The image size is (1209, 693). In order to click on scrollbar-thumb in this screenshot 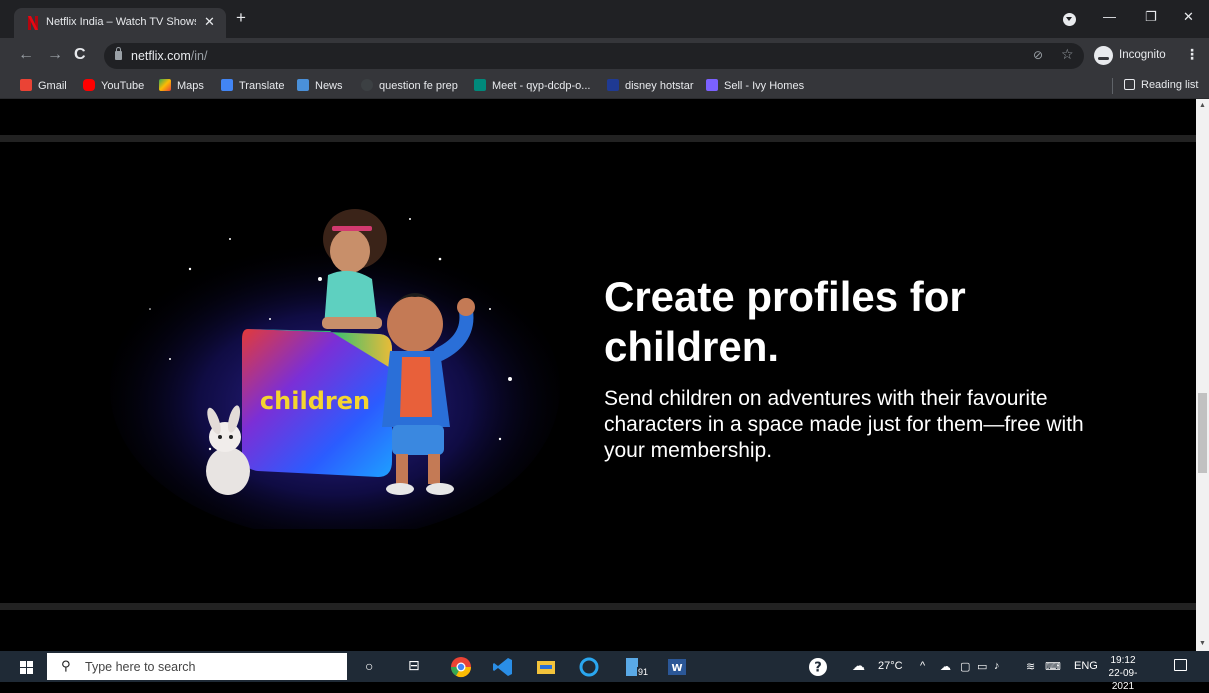, I will do `click(1202, 433)`.